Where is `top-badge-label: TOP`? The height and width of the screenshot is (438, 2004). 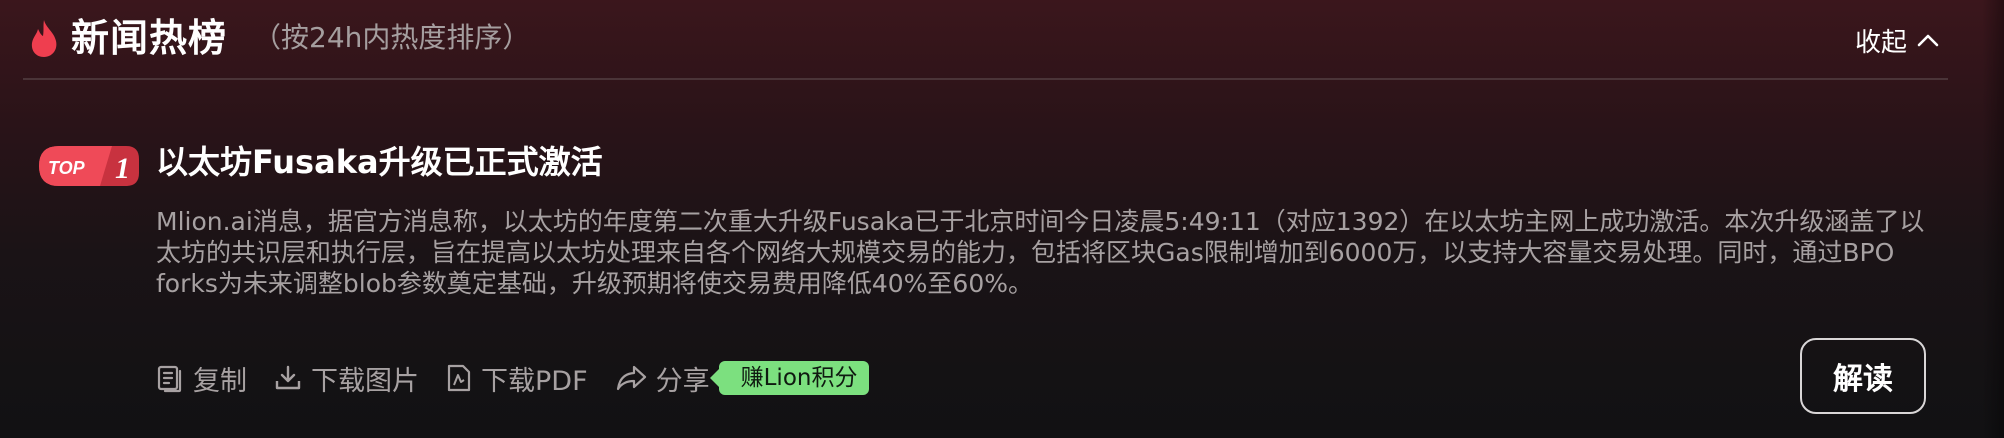 top-badge-label: TOP is located at coordinates (67, 168).